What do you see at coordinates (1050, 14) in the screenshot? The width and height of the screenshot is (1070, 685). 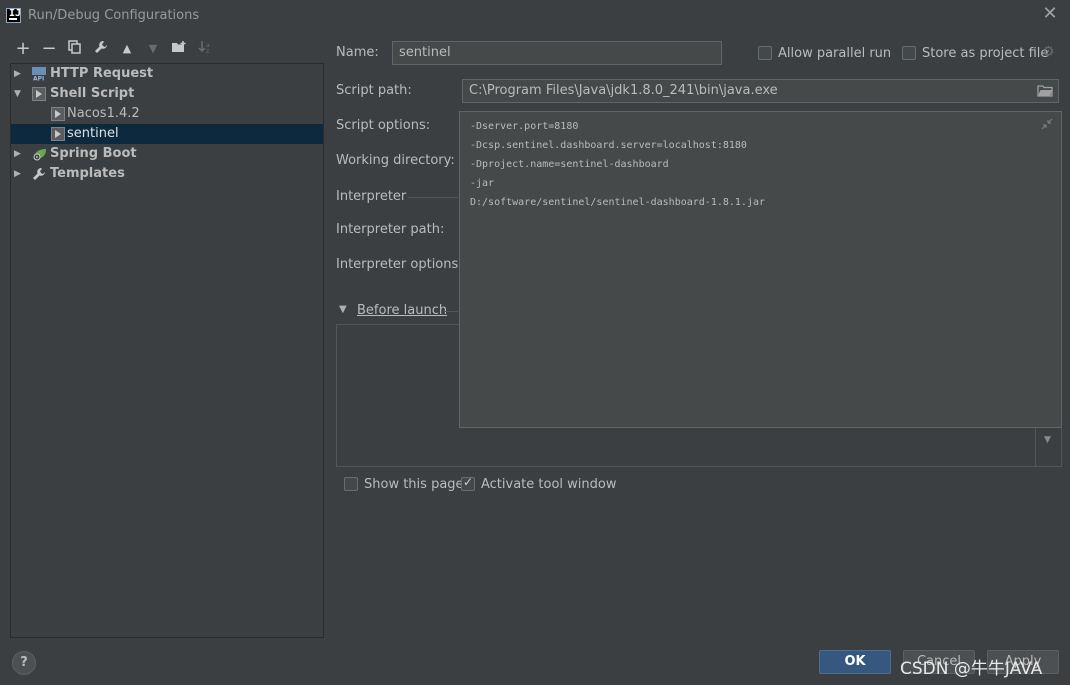 I see `close-icon: ✕` at bounding box center [1050, 14].